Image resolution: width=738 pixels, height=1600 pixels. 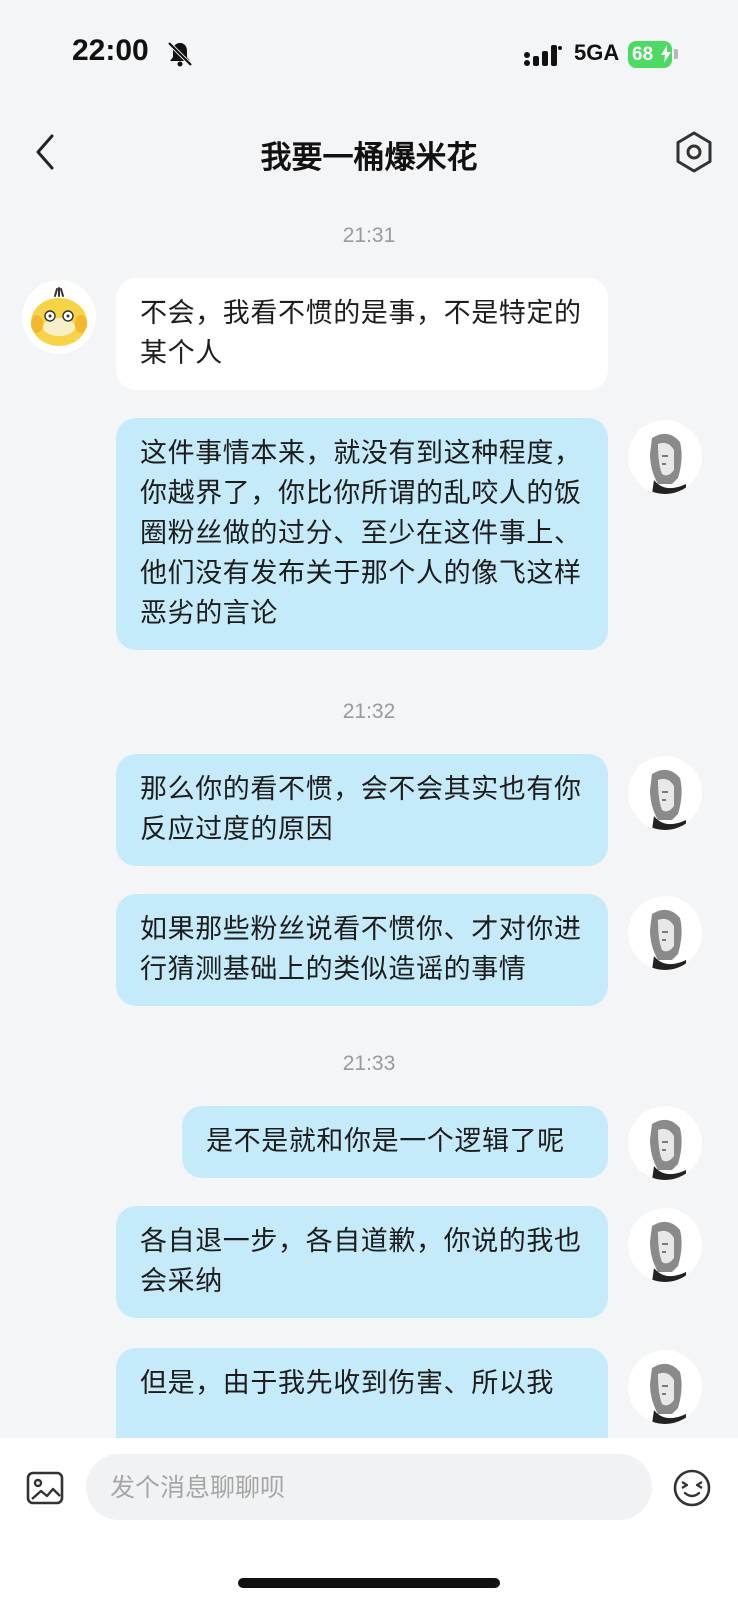 What do you see at coordinates (369, 1487) in the screenshot?
I see `message-input` at bounding box center [369, 1487].